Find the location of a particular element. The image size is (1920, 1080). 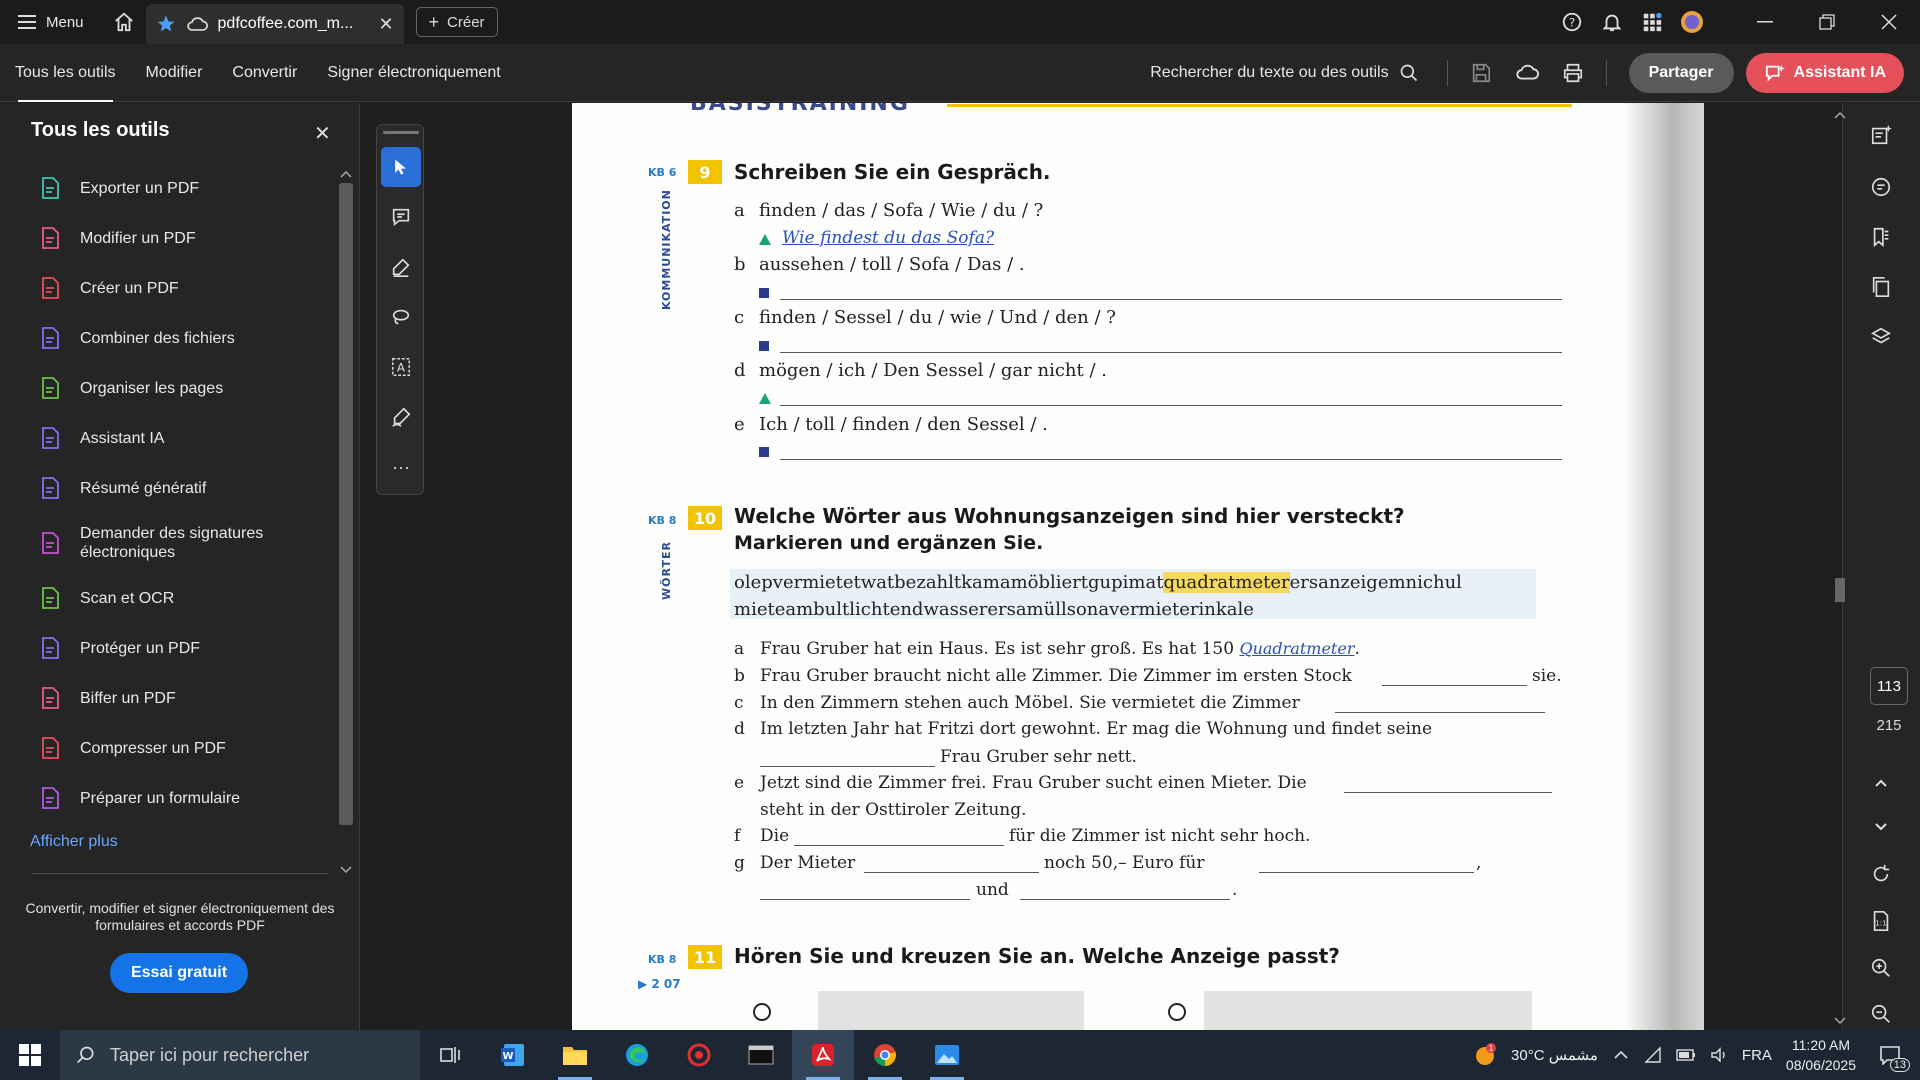

chevron-up-icon is located at coordinates (1621, 1055).